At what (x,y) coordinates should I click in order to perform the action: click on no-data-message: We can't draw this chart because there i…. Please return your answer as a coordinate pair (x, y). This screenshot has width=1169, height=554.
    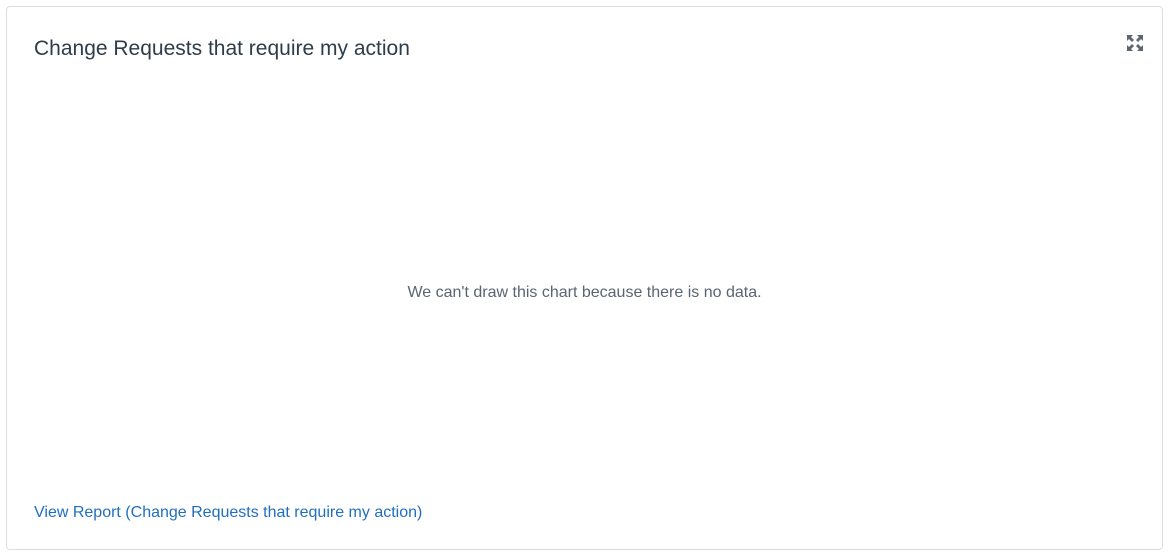
    Looking at the image, I should click on (584, 292).